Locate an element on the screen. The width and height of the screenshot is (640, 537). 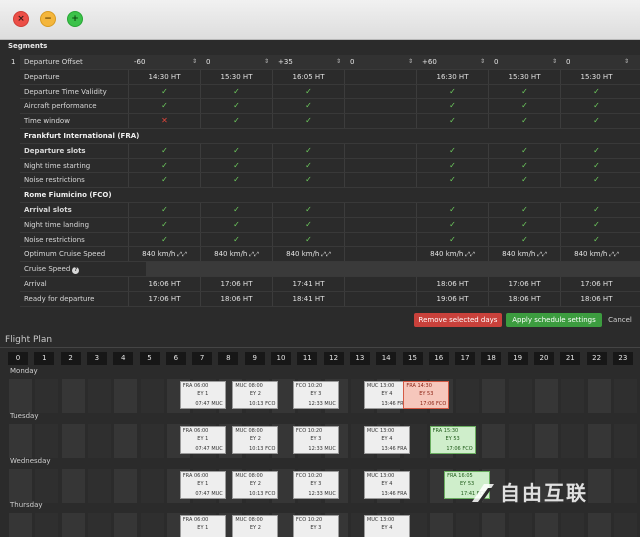
flight-block: FRA 06:00 EY 1 is located at coordinates (202, 526).